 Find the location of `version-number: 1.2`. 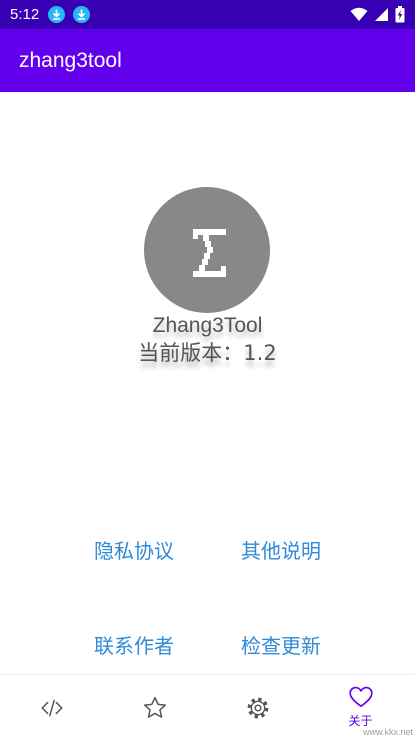

version-number: 1.2 is located at coordinates (260, 353).